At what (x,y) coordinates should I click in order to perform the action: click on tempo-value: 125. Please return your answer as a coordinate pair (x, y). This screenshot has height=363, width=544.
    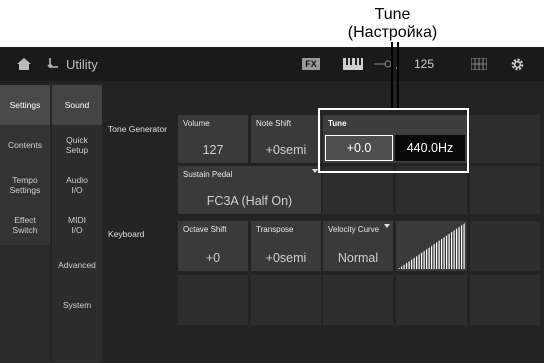
    Looking at the image, I should click on (424, 64).